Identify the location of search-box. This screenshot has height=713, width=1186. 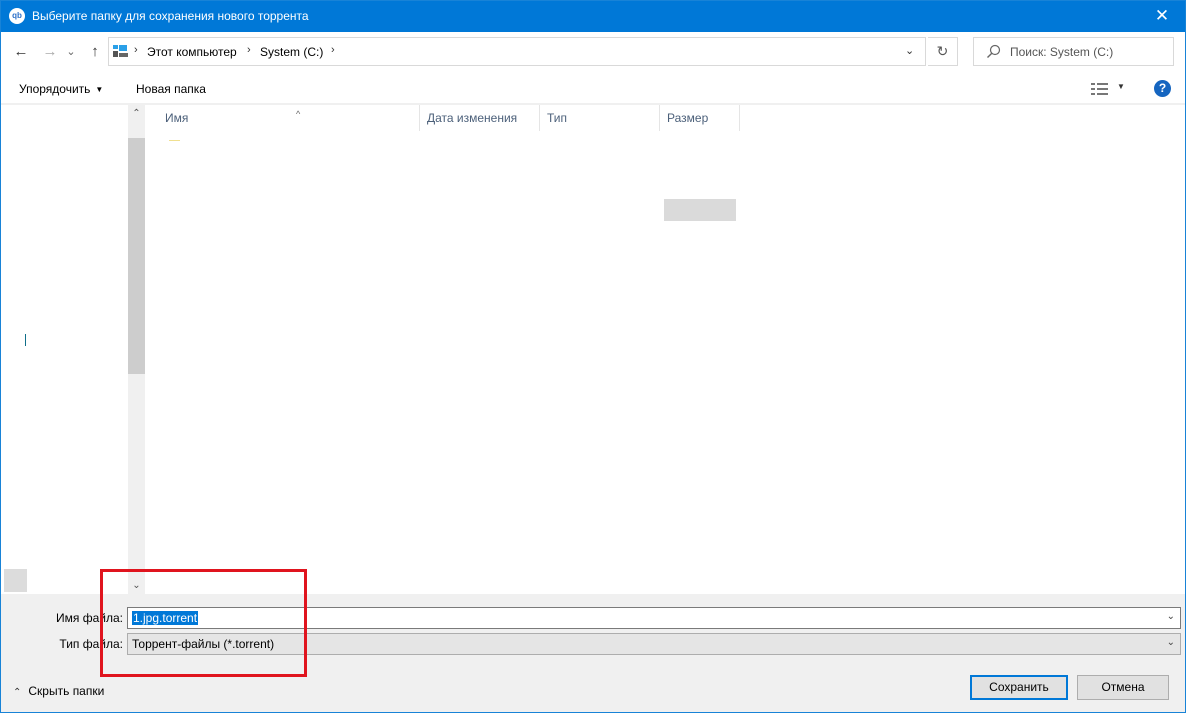
(1073, 51).